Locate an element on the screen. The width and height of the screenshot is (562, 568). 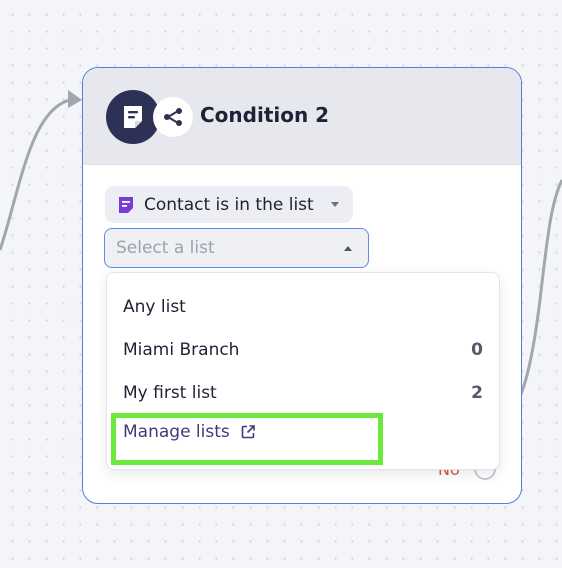
list-option-count: 0 is located at coordinates (477, 350).